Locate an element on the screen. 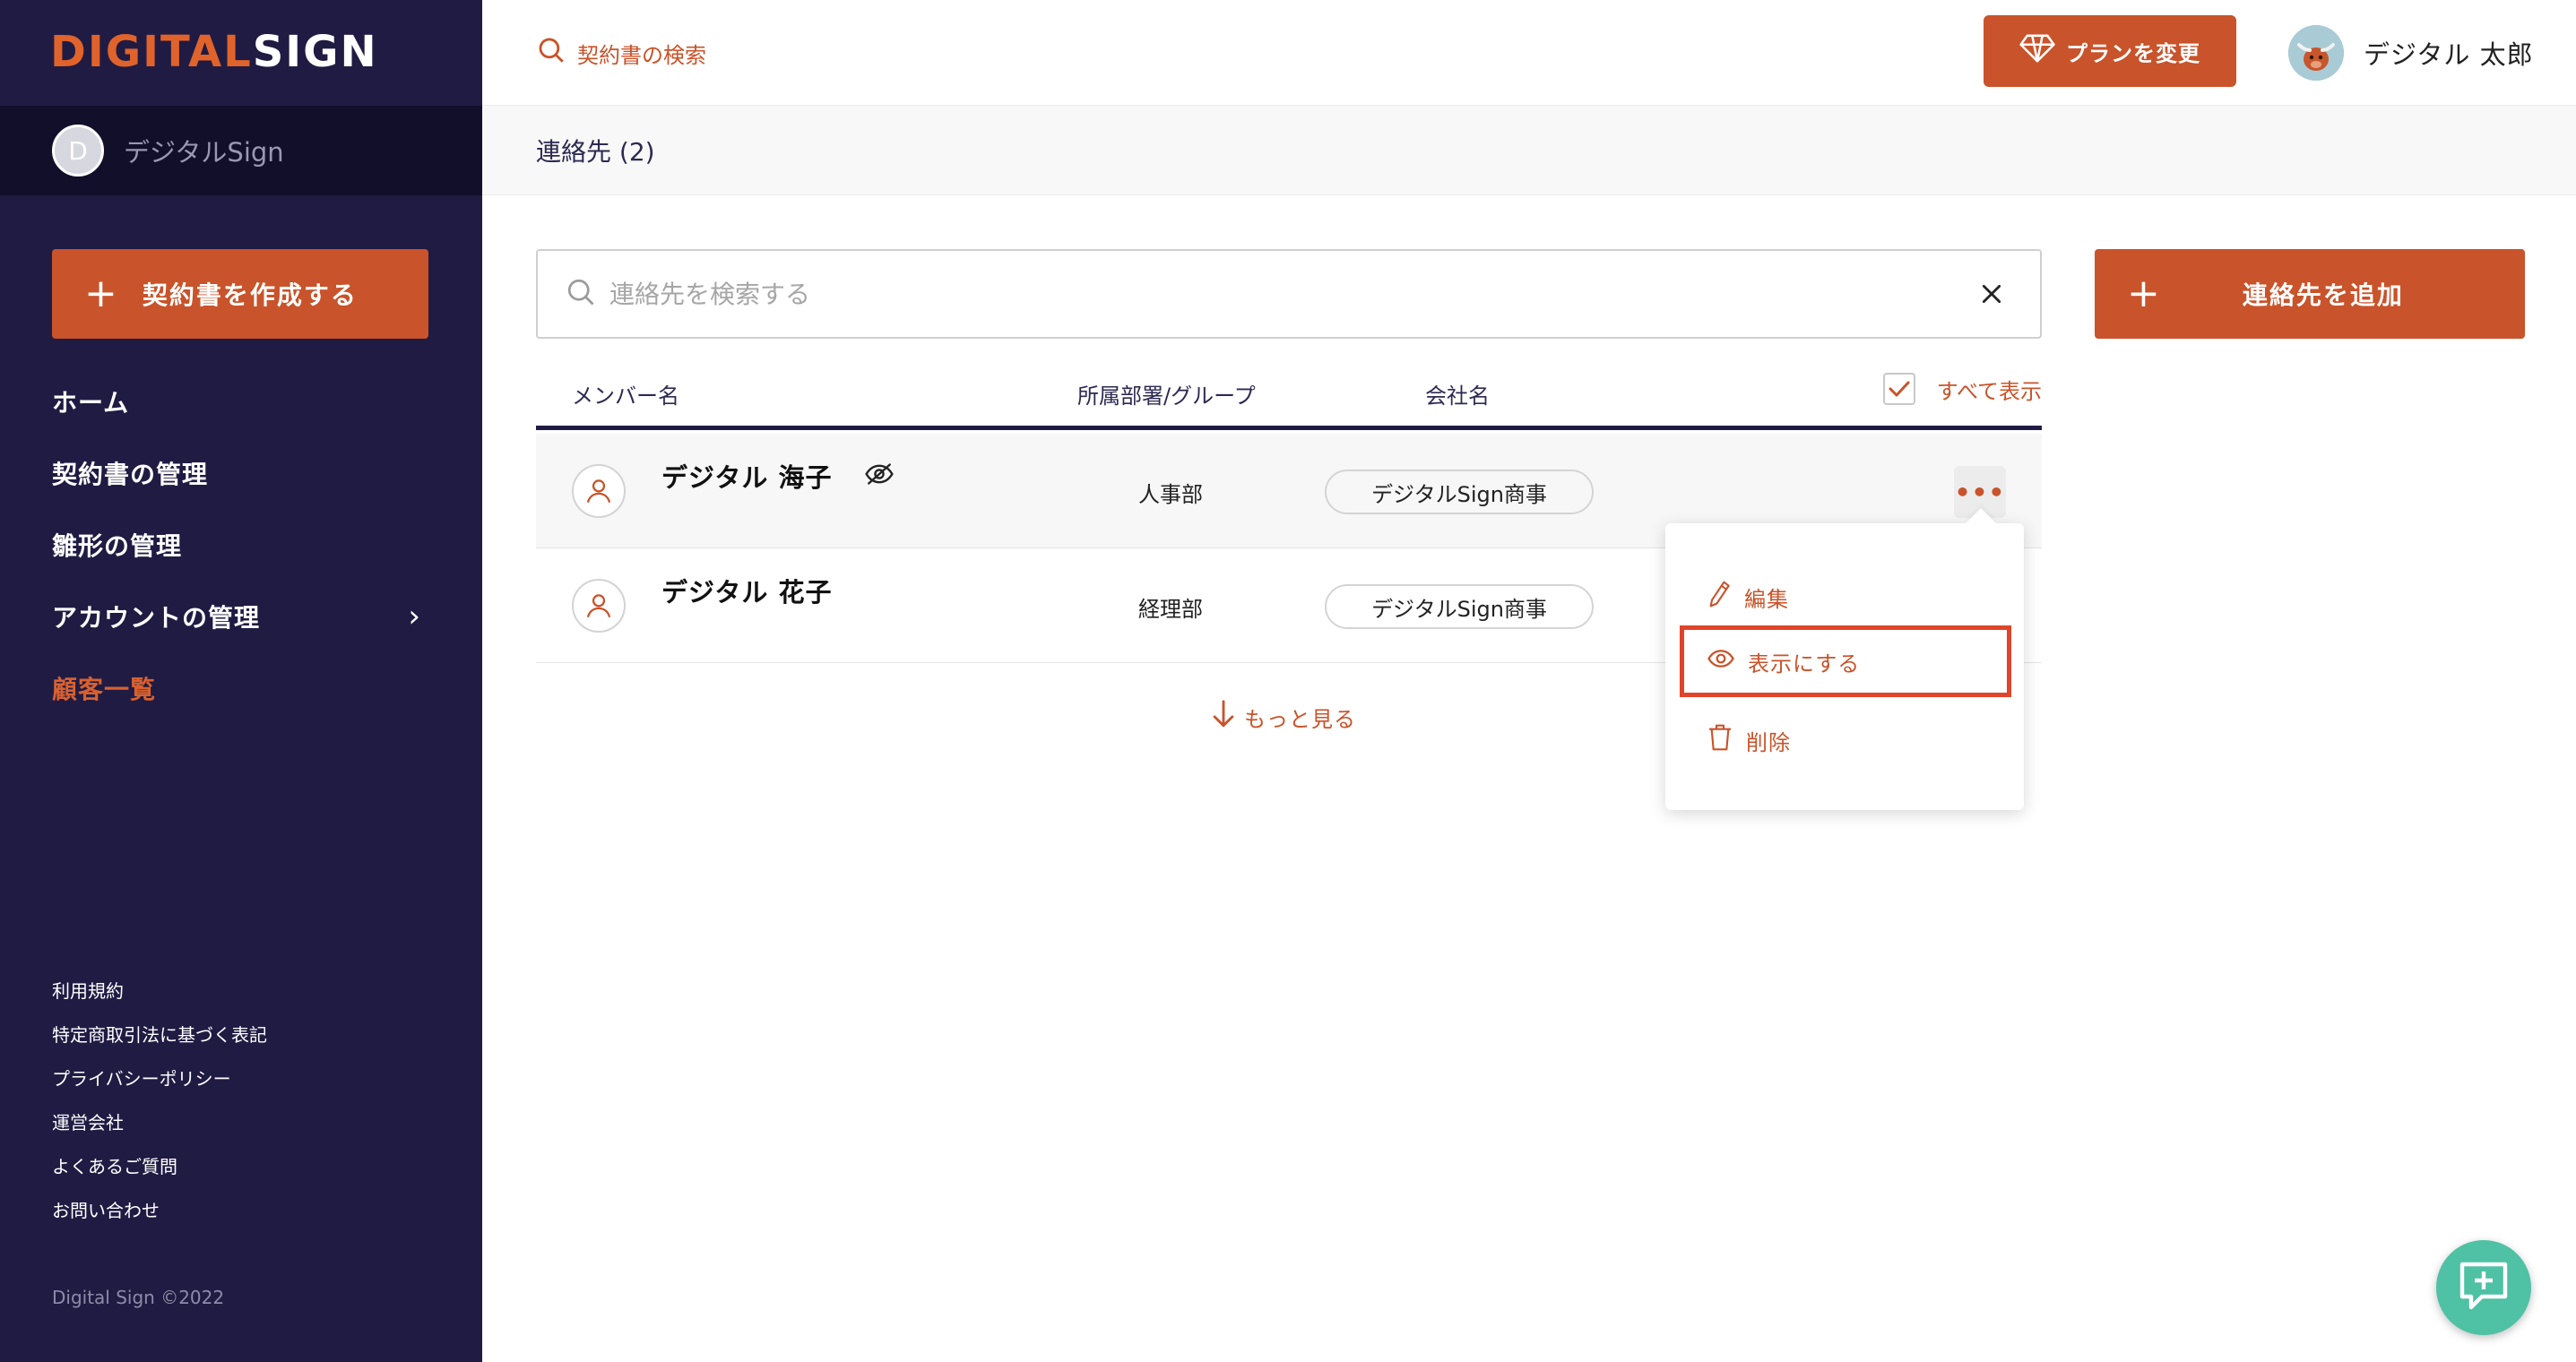 This screenshot has width=2576, height=1362. create-contract-button: + 契約書を作成する is located at coordinates (240, 294).